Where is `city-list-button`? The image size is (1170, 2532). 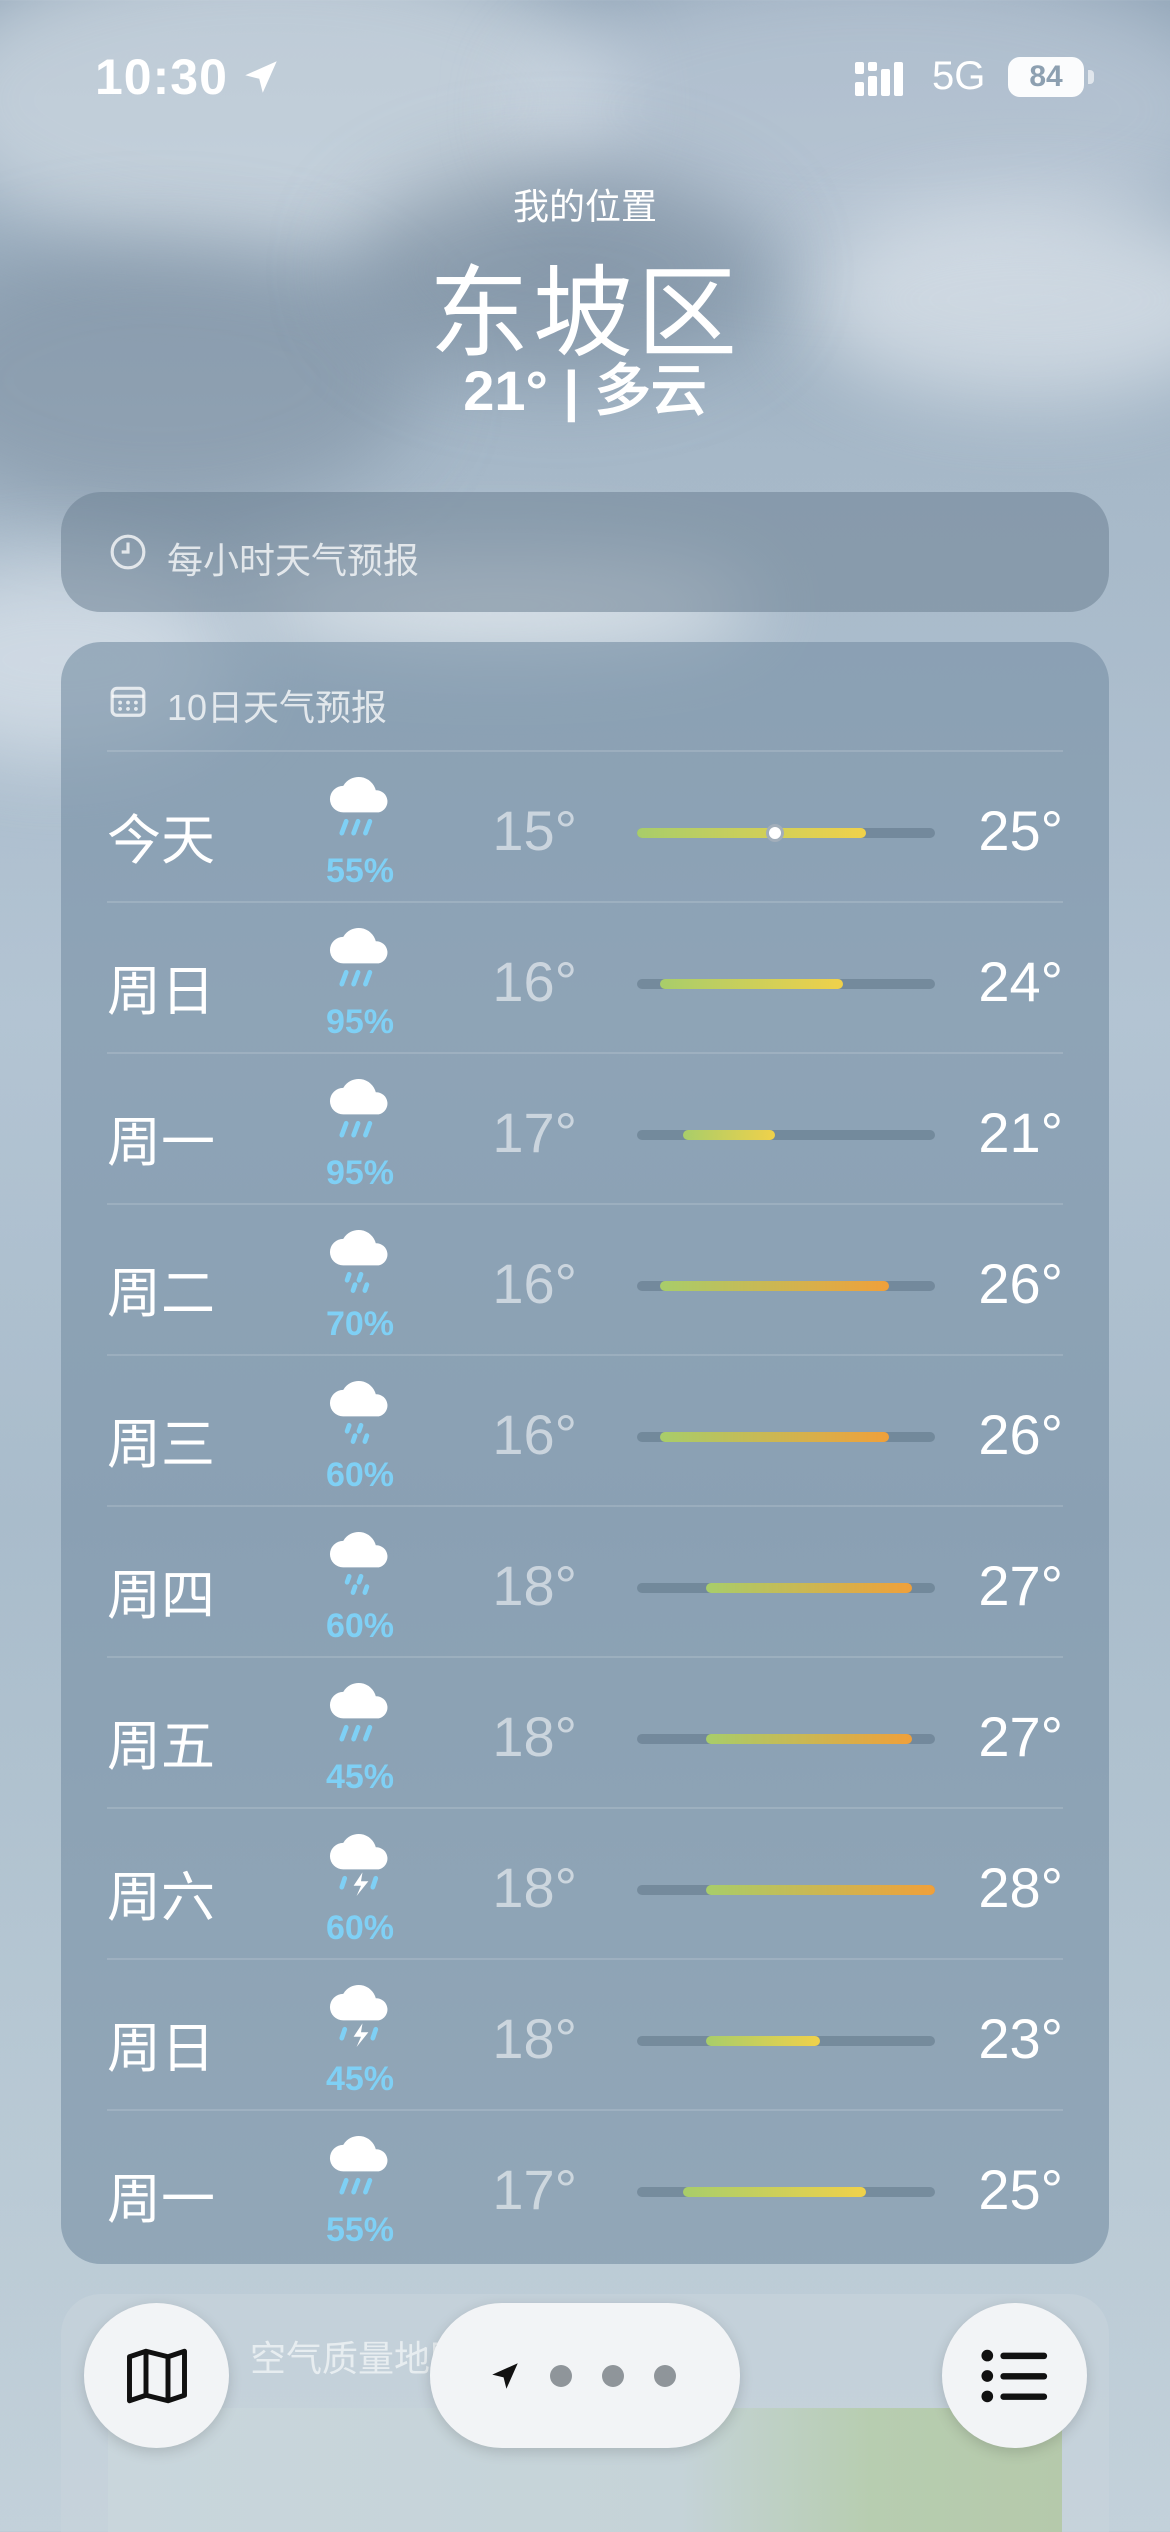 city-list-button is located at coordinates (1014, 2375).